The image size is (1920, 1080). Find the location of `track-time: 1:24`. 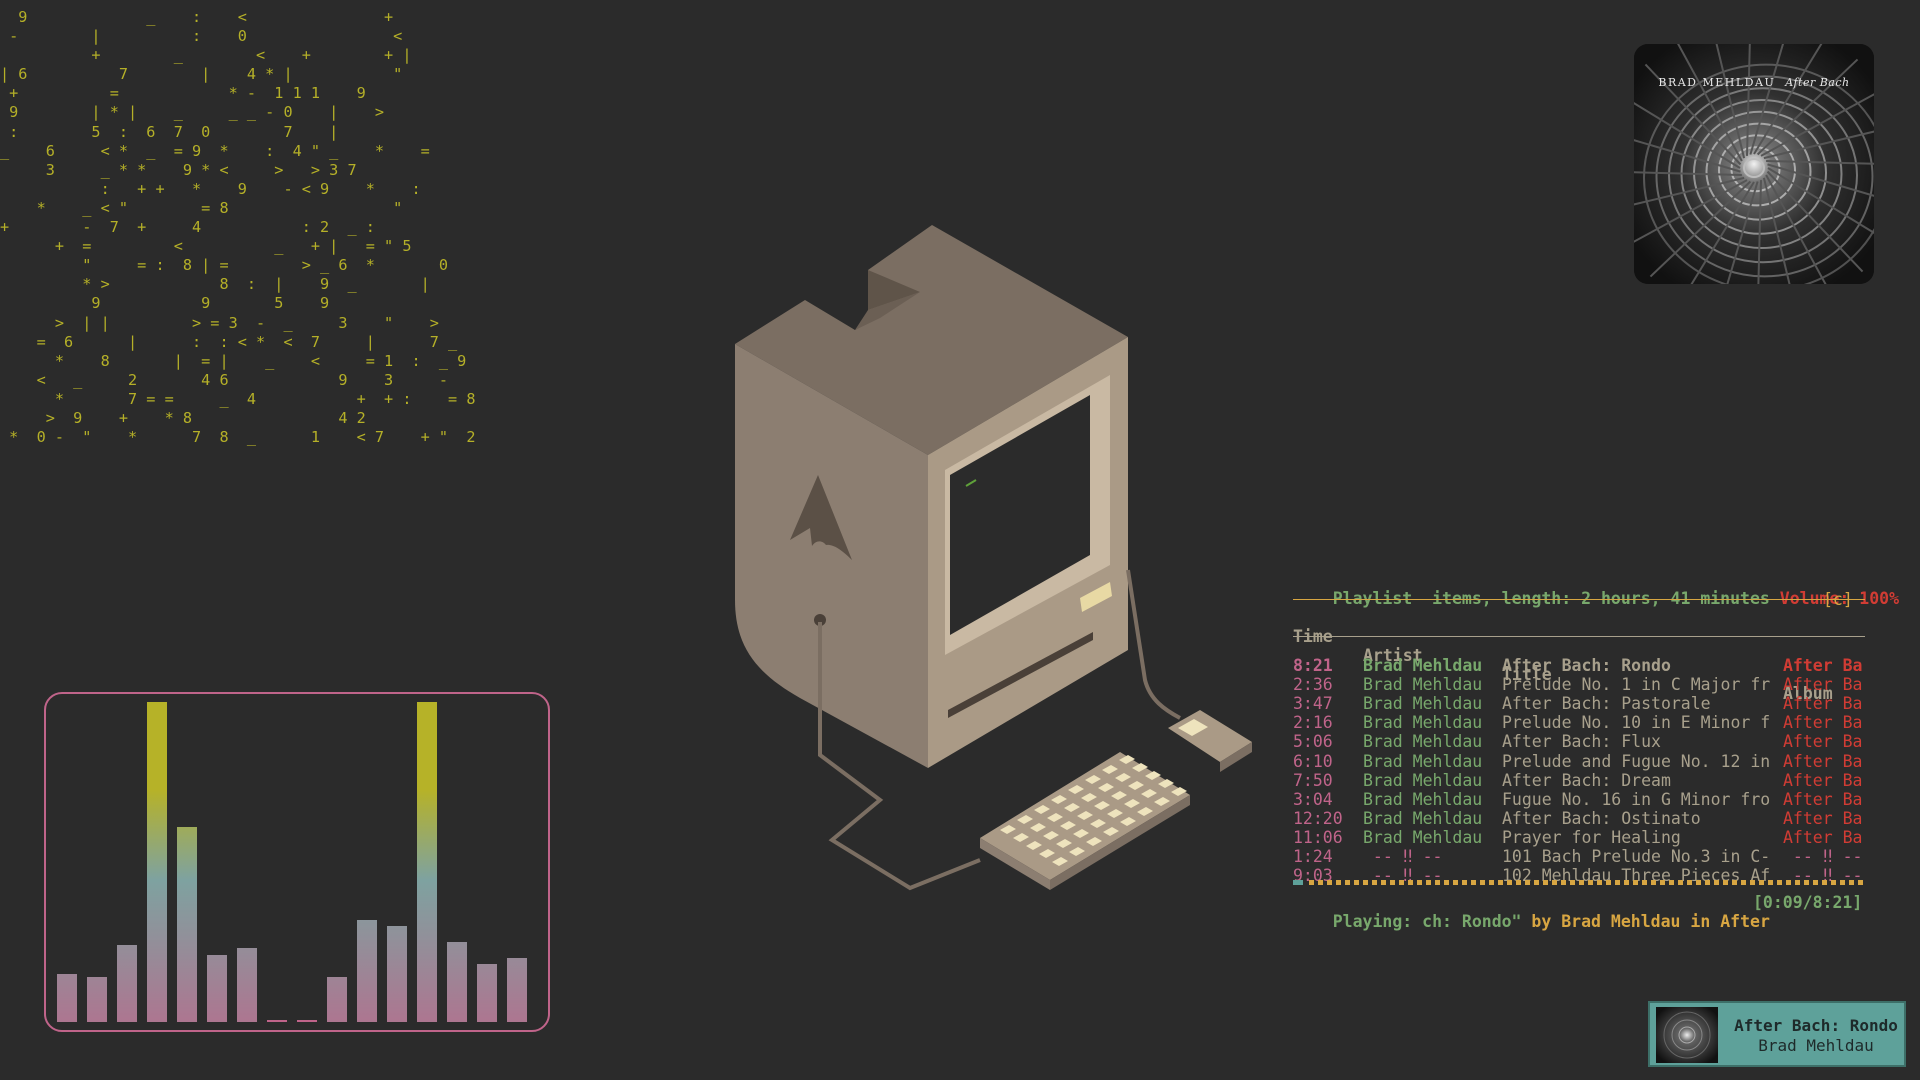

track-time: 1:24 is located at coordinates (1313, 856).